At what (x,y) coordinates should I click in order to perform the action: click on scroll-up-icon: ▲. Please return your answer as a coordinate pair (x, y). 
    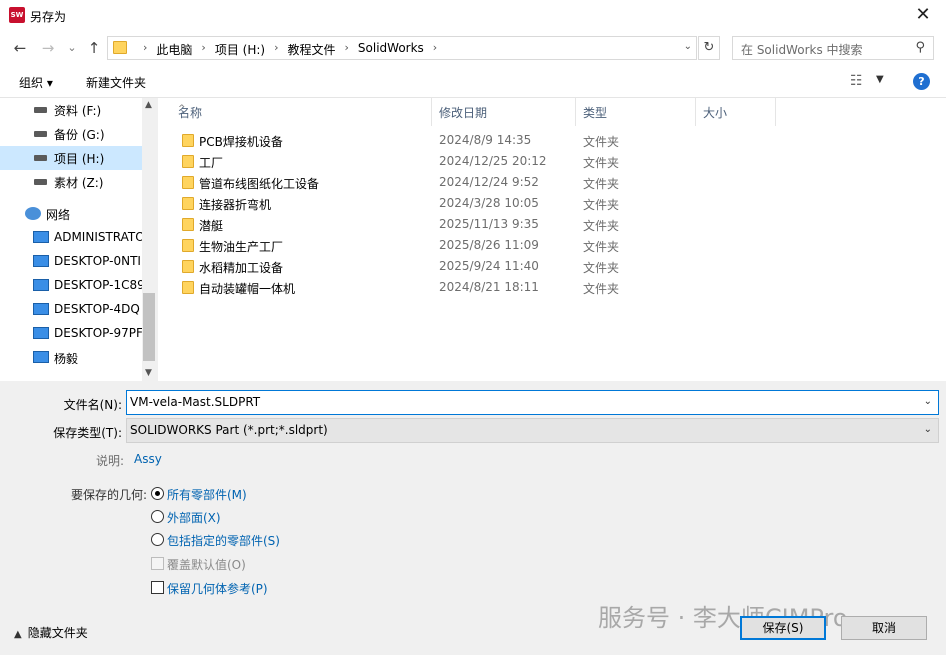
    Looking at the image, I should click on (148, 105).